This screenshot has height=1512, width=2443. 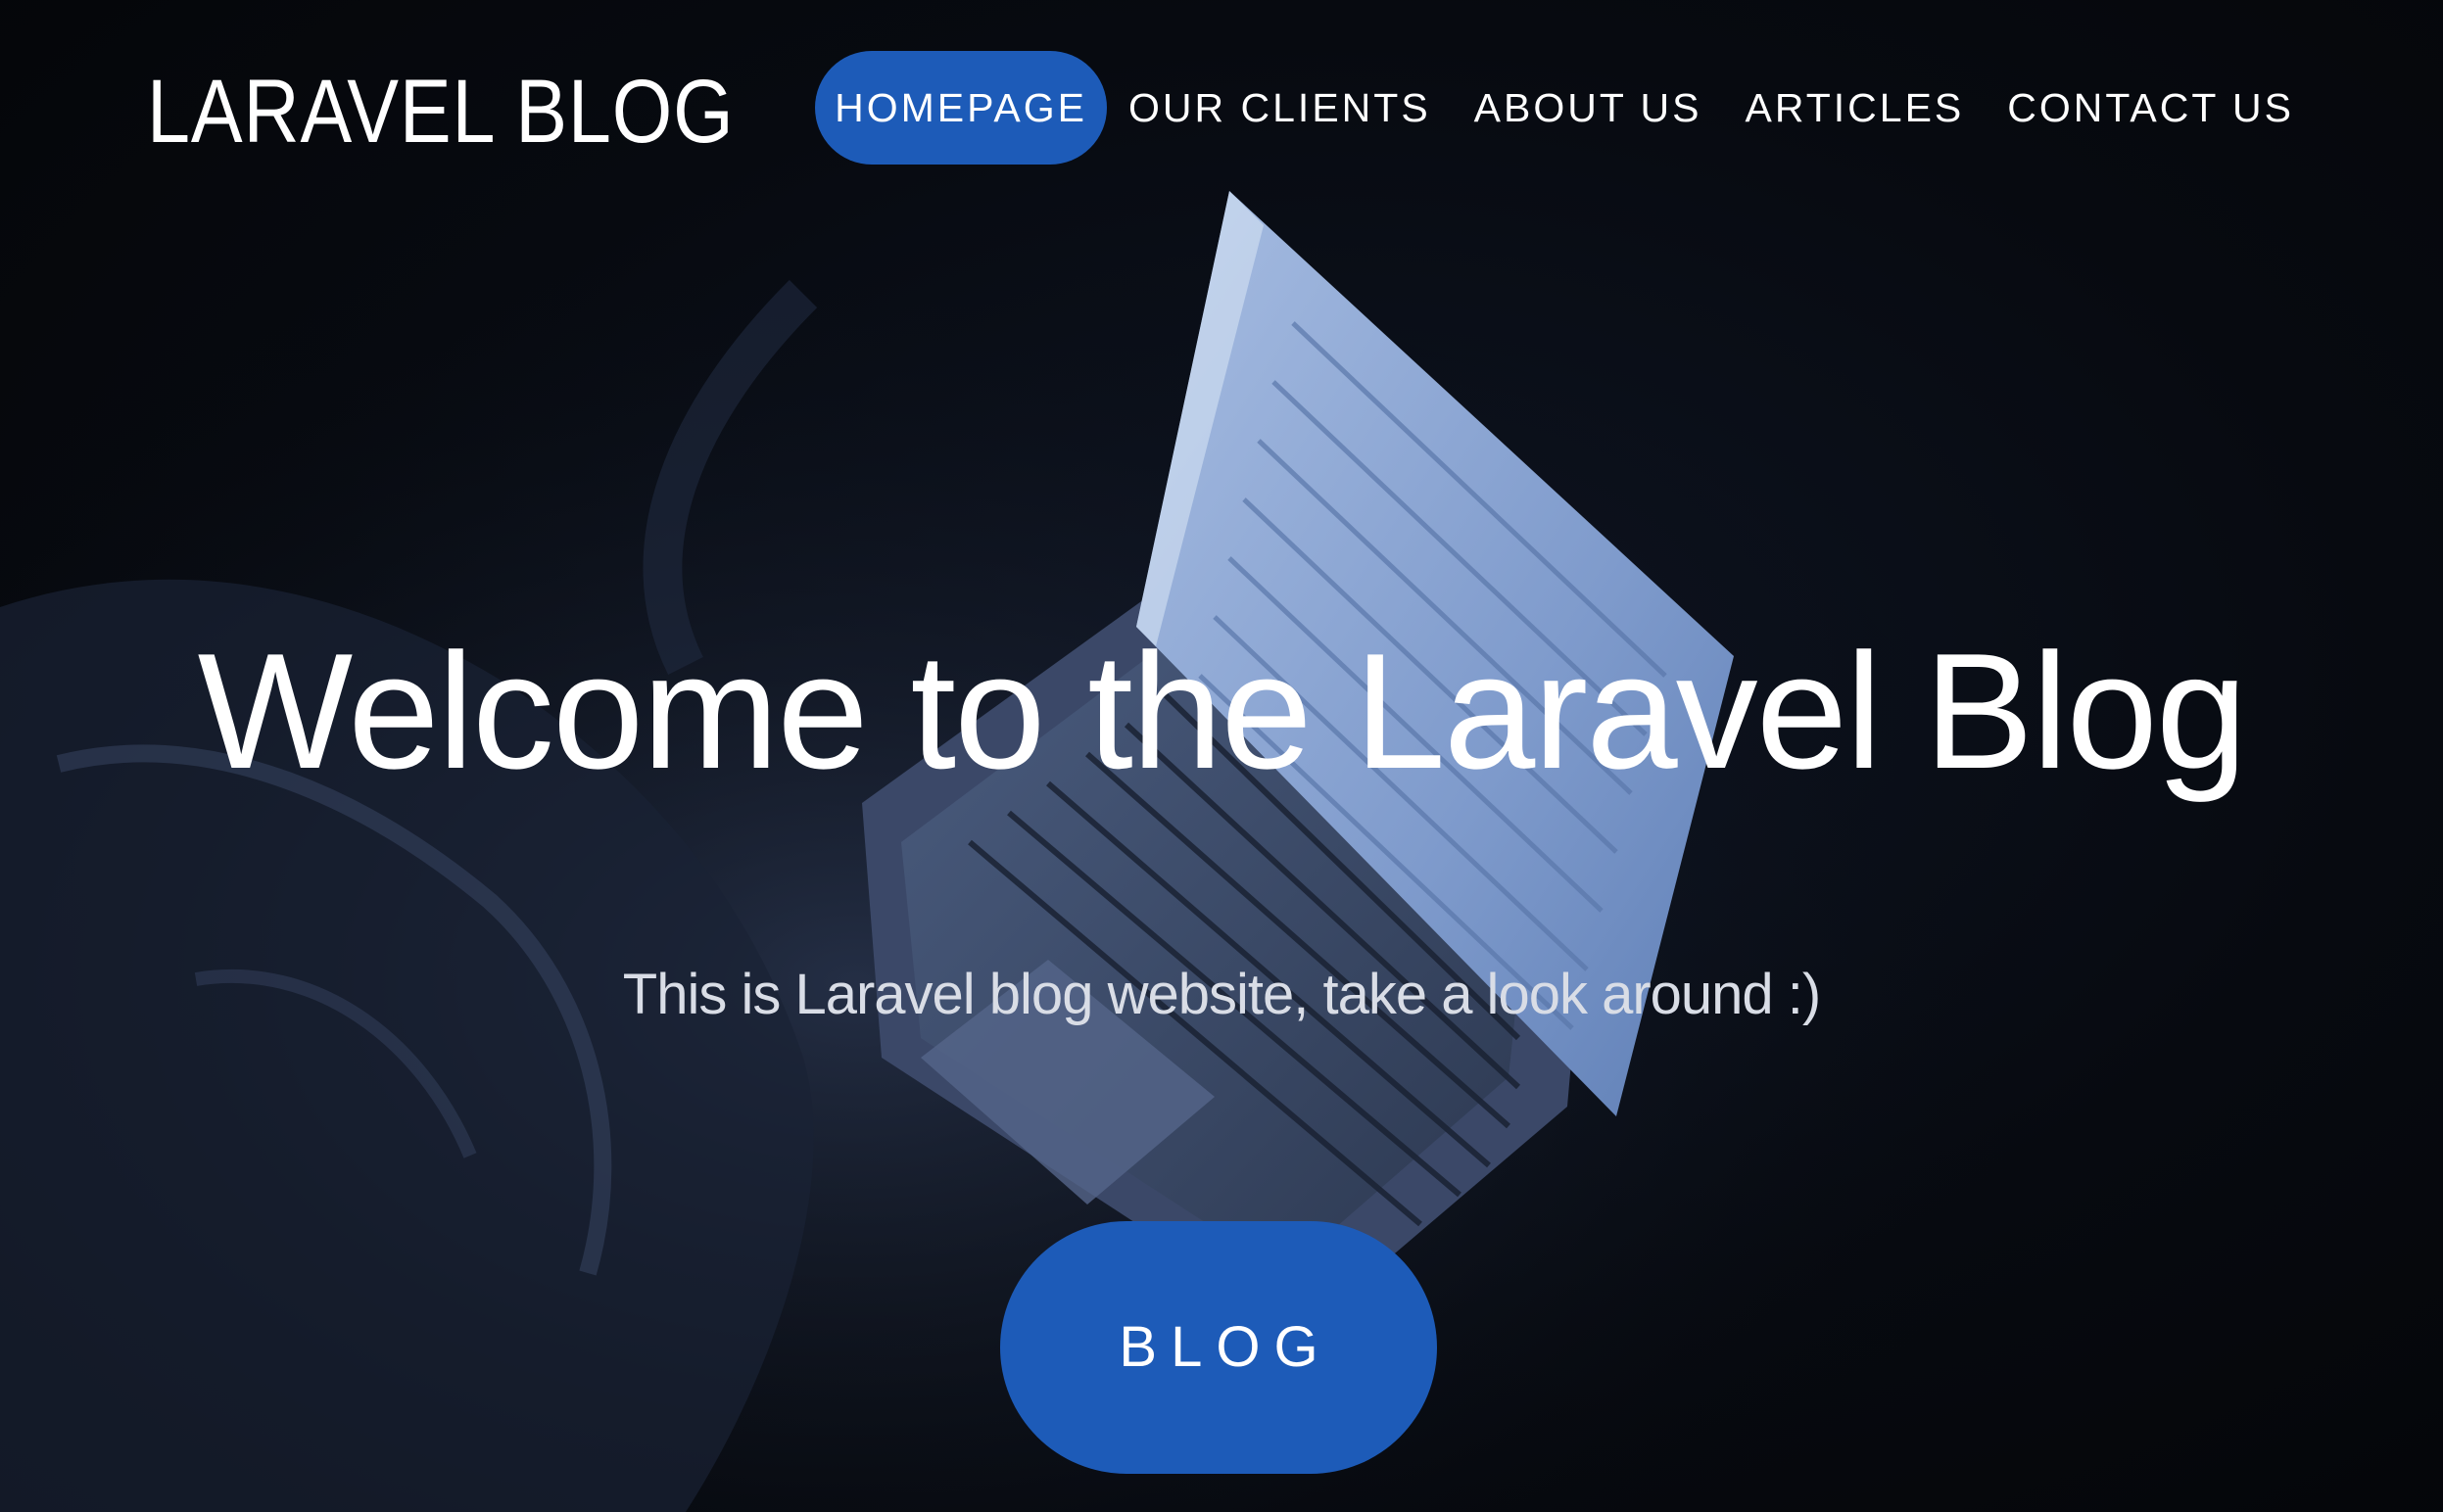 What do you see at coordinates (961, 108) in the screenshot?
I see `nav-item-homepage: HOMEPAGE` at bounding box center [961, 108].